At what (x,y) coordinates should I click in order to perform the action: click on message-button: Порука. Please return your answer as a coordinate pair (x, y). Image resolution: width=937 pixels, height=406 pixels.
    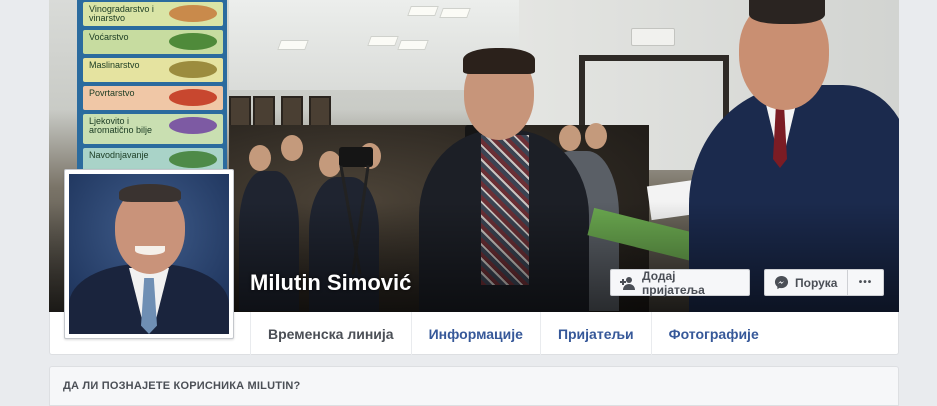
    Looking at the image, I should click on (806, 282).